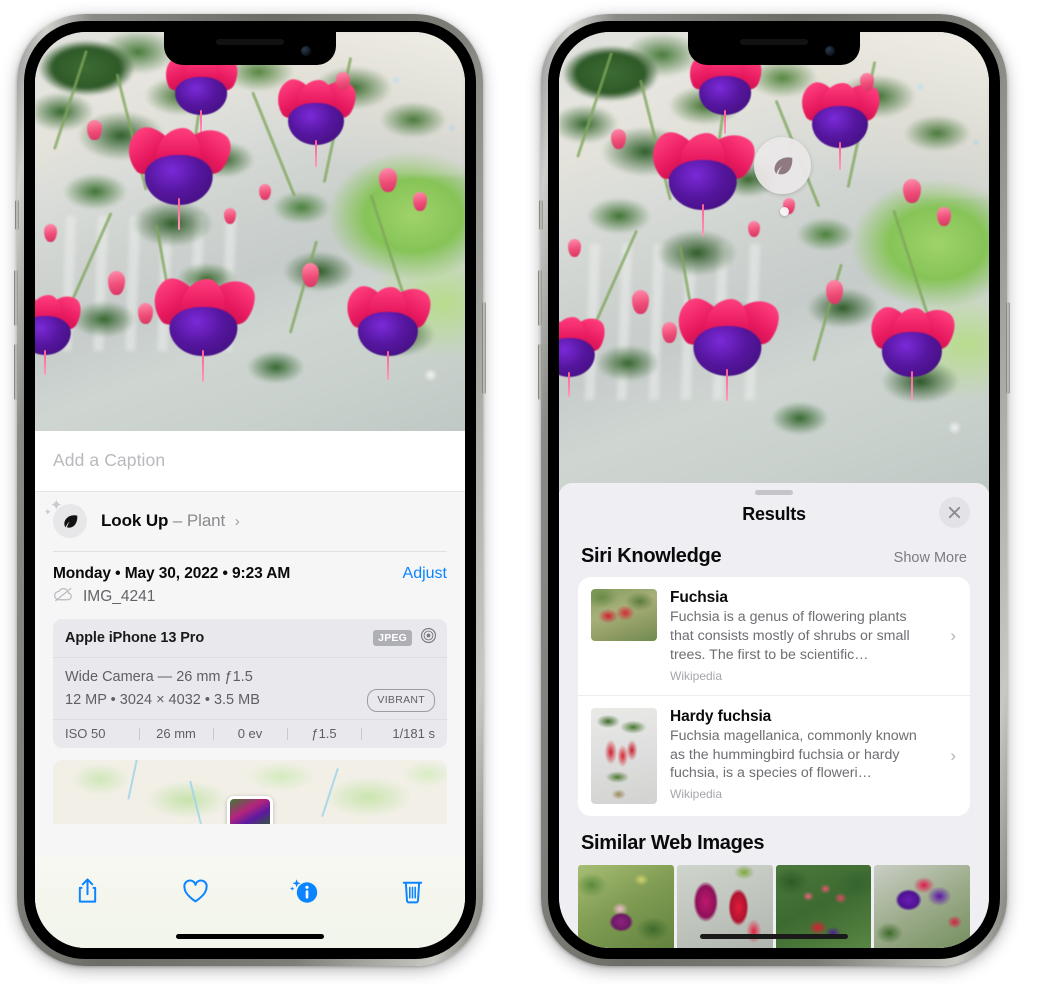 This screenshot has height=985, width=1055. Describe the element at coordinates (392, 638) in the screenshot. I see `format-badge: JPEG` at that location.